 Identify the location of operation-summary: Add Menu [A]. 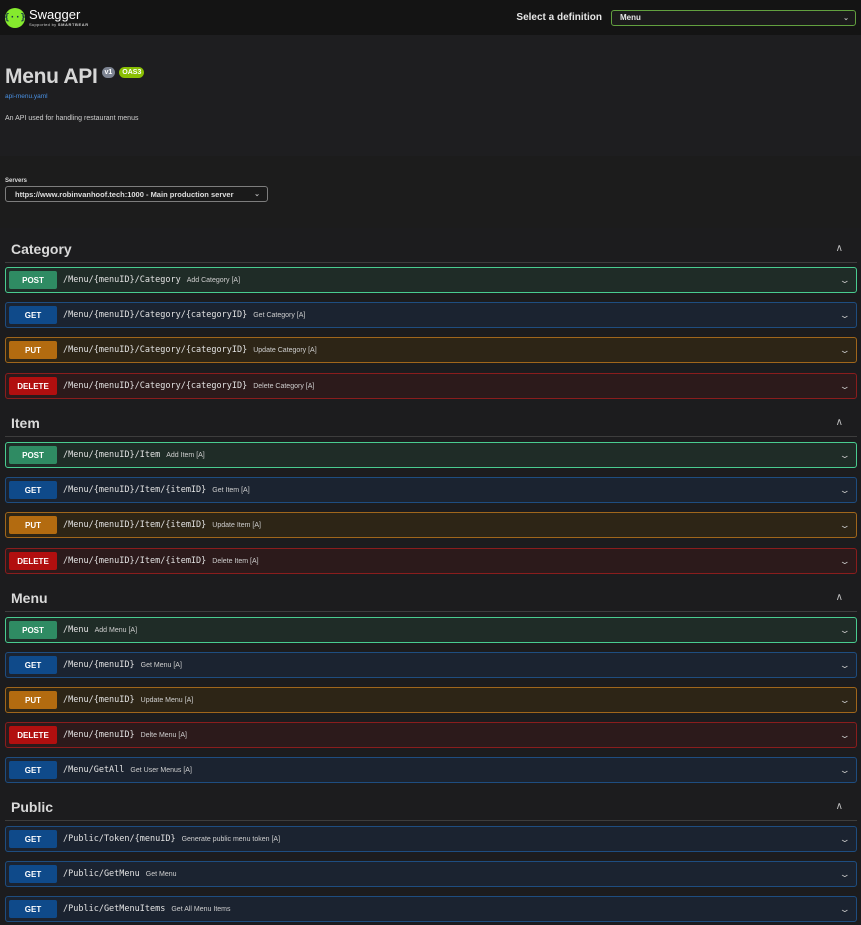
(116, 630).